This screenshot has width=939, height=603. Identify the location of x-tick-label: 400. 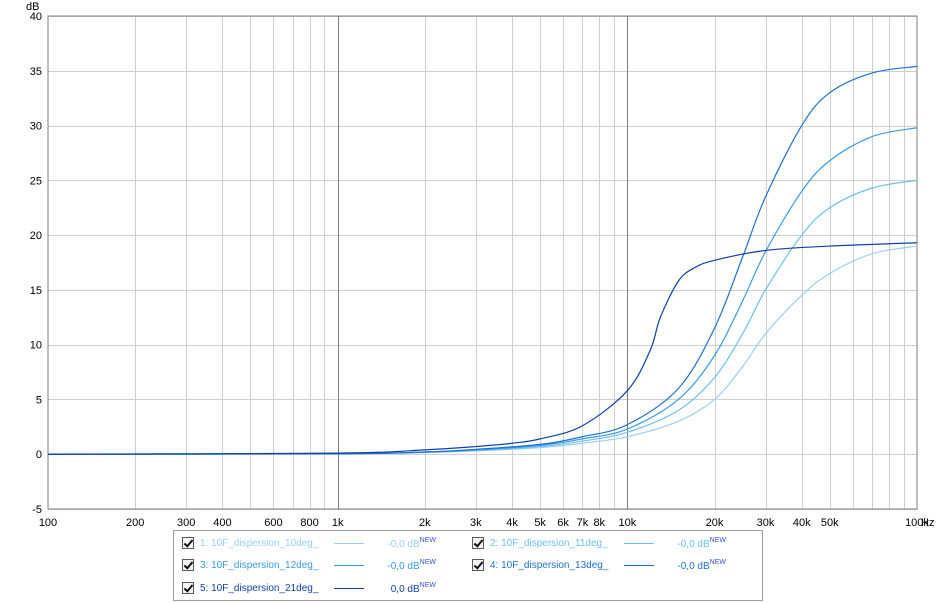
(222, 523).